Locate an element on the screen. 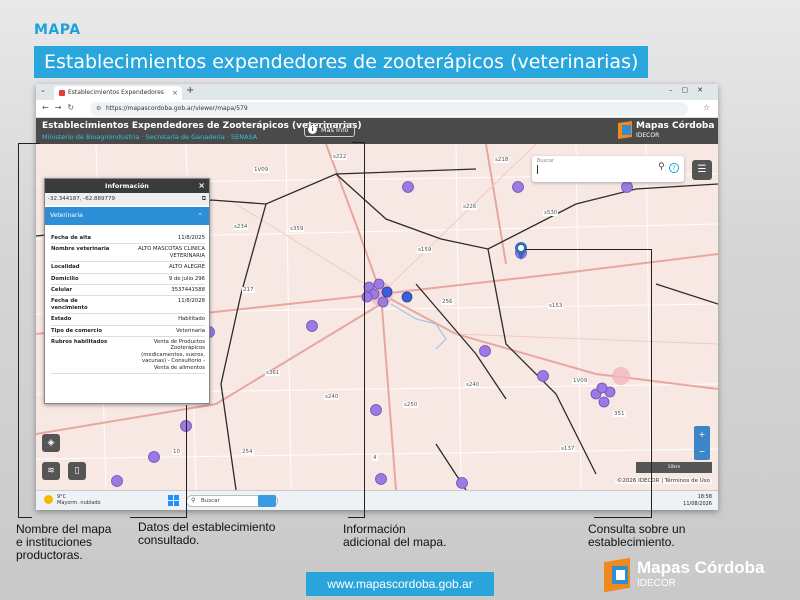 Image resolution: width=800 pixels, height=600 pixels. map-view-button: ▯ is located at coordinates (77, 471).